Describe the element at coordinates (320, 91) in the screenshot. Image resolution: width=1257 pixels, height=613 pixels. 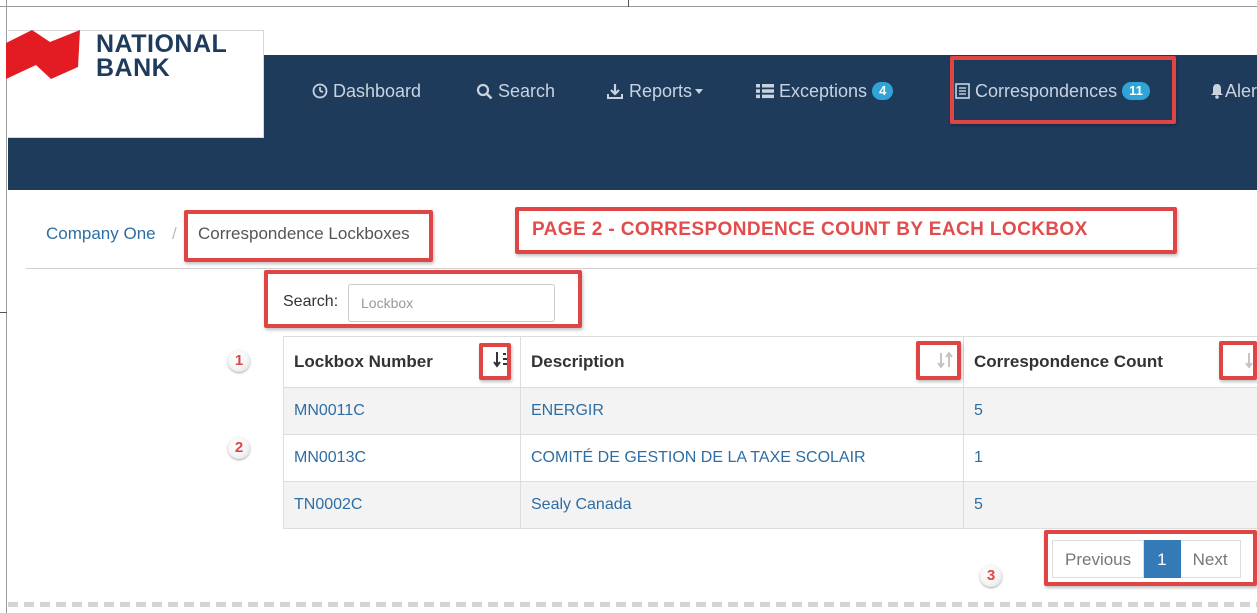
I see `dashboard-icon` at that location.